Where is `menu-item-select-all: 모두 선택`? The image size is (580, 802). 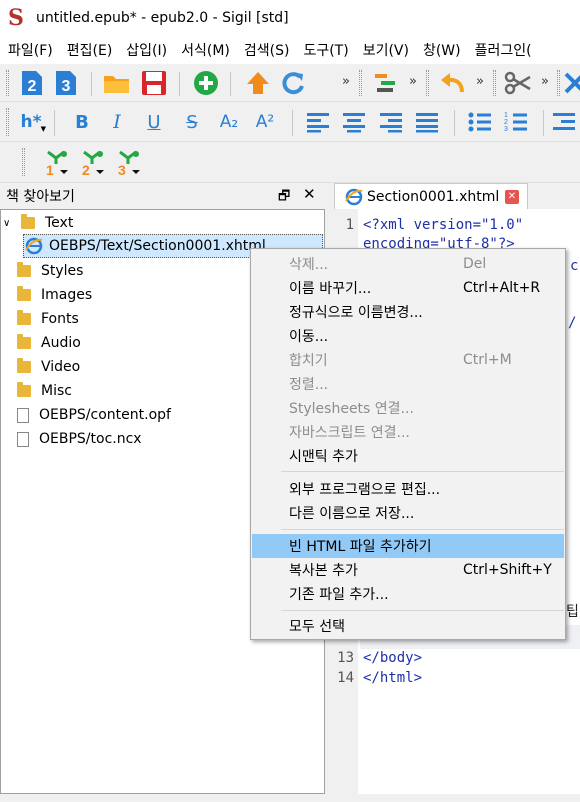 menu-item-select-all: 모두 선택 is located at coordinates (408, 626).